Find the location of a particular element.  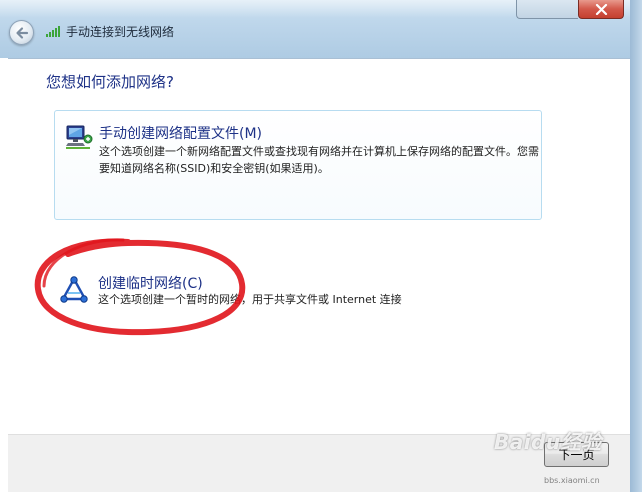

network-computer-icon is located at coordinates (79, 137).